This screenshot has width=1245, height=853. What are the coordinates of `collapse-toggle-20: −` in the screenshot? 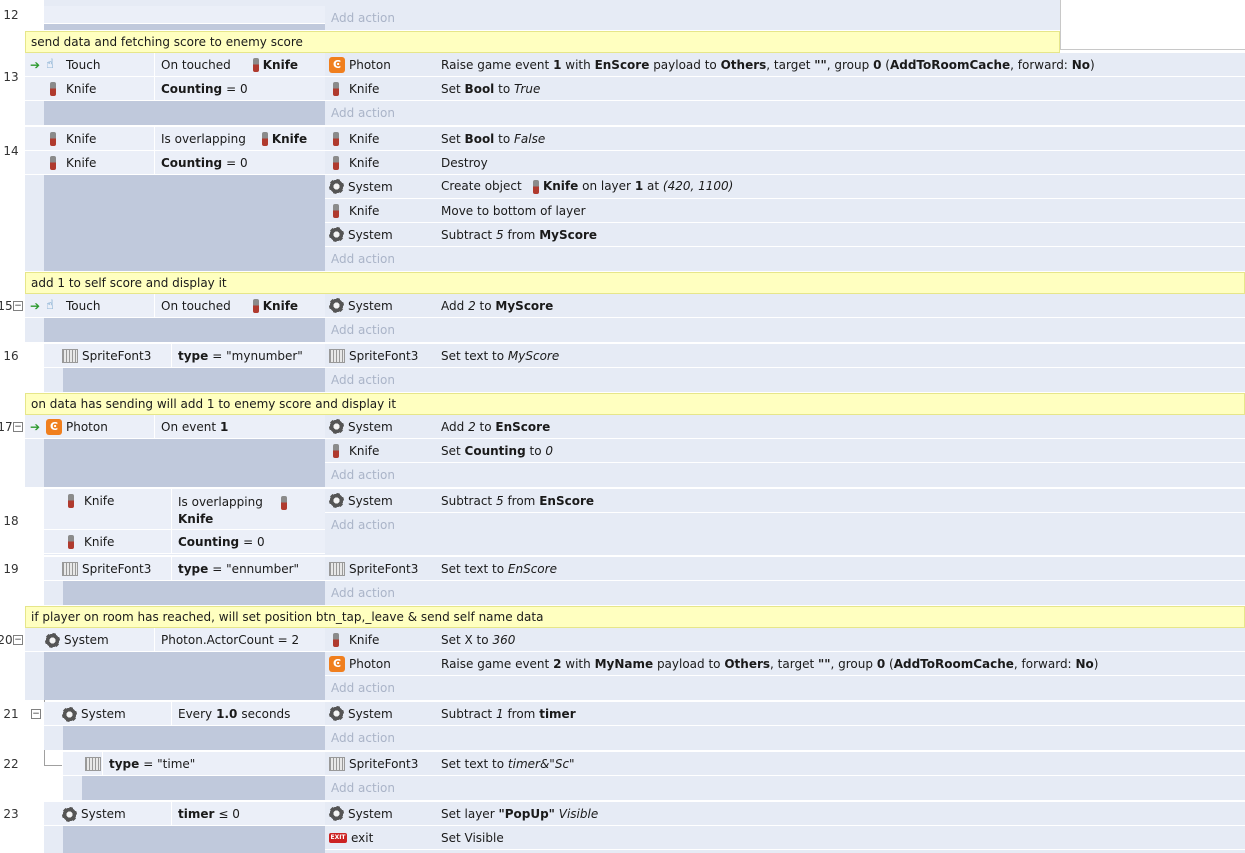 It's located at (18, 640).